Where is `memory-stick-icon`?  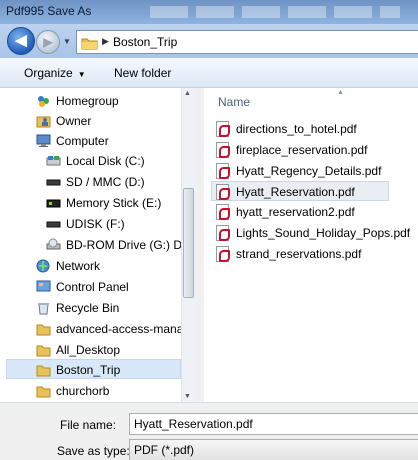
memory-stick-icon is located at coordinates (53, 203).